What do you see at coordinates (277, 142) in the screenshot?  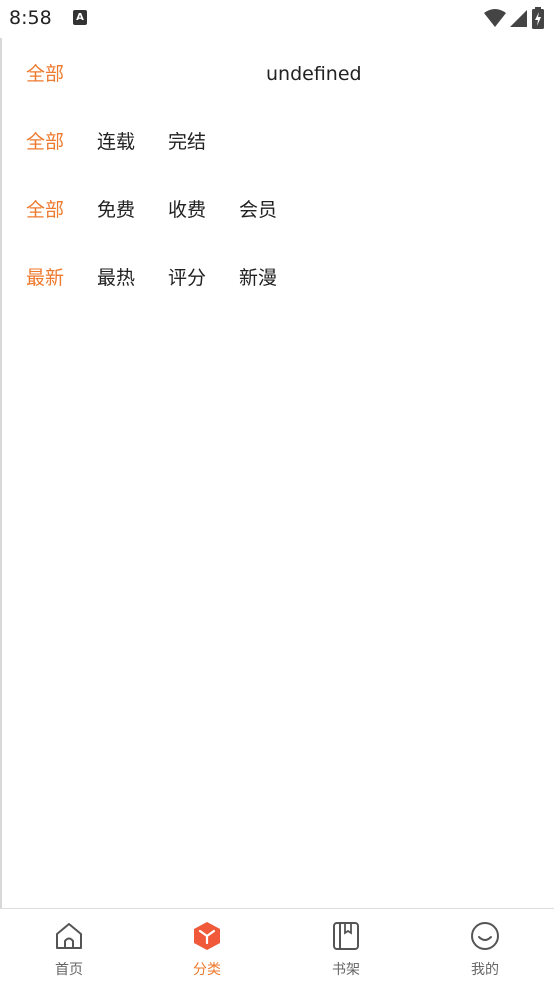 I see `filter-row-status: 全部 连载 完结` at bounding box center [277, 142].